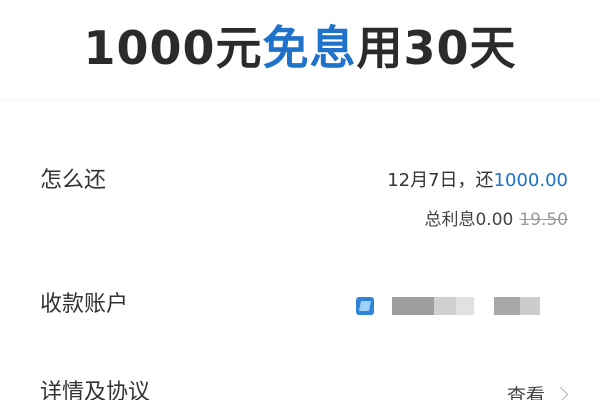 The image size is (600, 400). What do you see at coordinates (469, 220) in the screenshot?
I see `total-interest: 总利息0.00` at bounding box center [469, 220].